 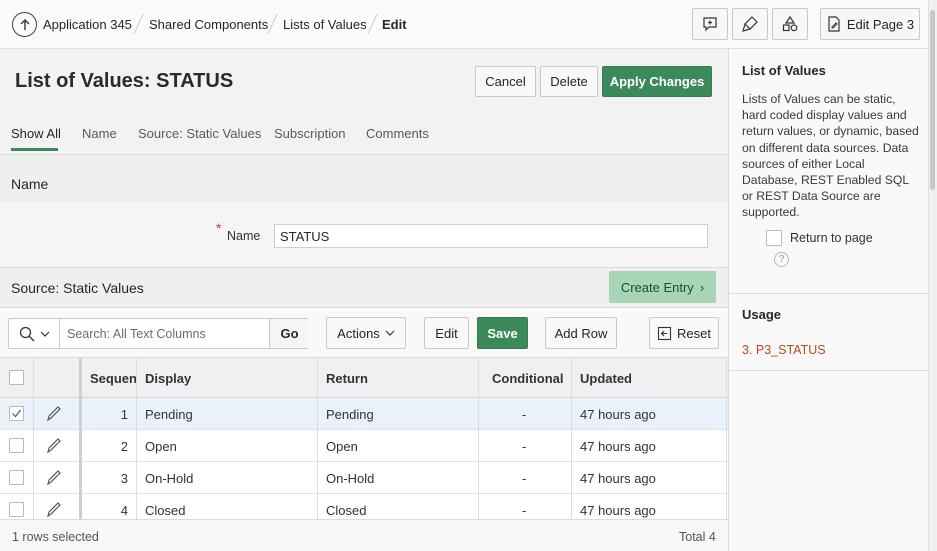 What do you see at coordinates (762, 314) in the screenshot?
I see `usage-title: Usage` at bounding box center [762, 314].